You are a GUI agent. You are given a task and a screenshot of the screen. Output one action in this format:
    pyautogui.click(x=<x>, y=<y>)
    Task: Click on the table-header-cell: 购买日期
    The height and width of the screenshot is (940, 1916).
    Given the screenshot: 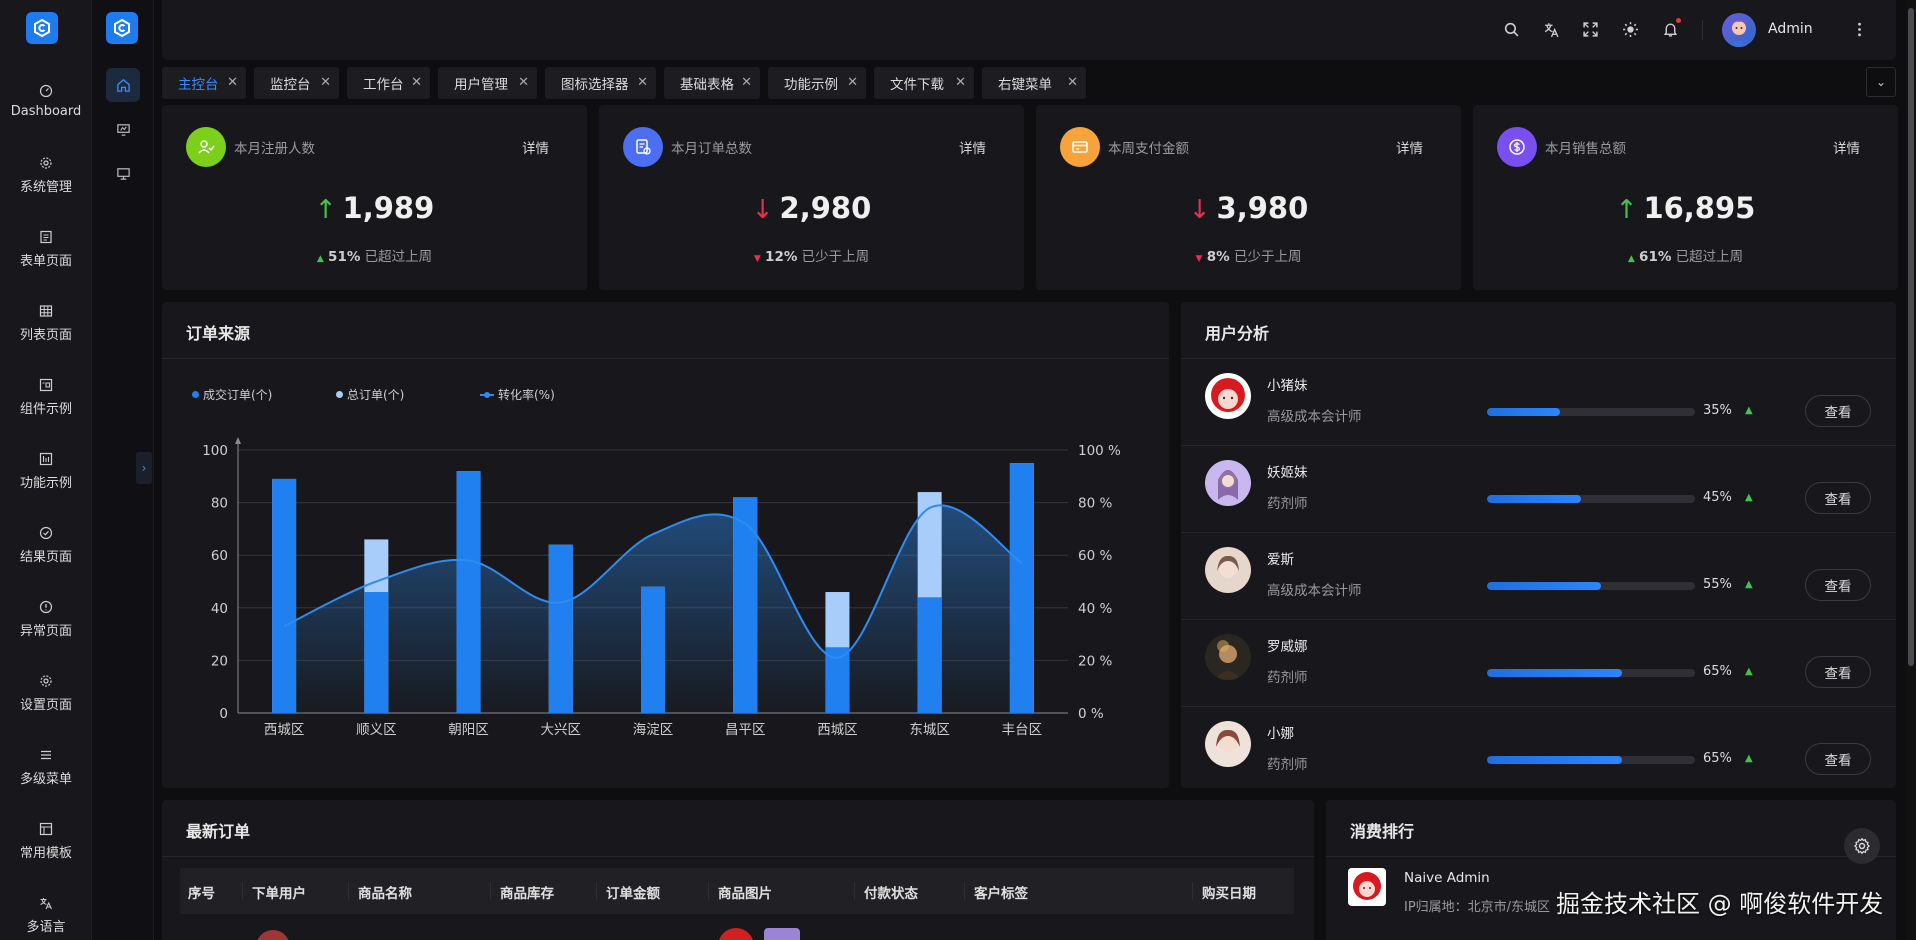 What is the action you would take?
    pyautogui.click(x=1229, y=892)
    